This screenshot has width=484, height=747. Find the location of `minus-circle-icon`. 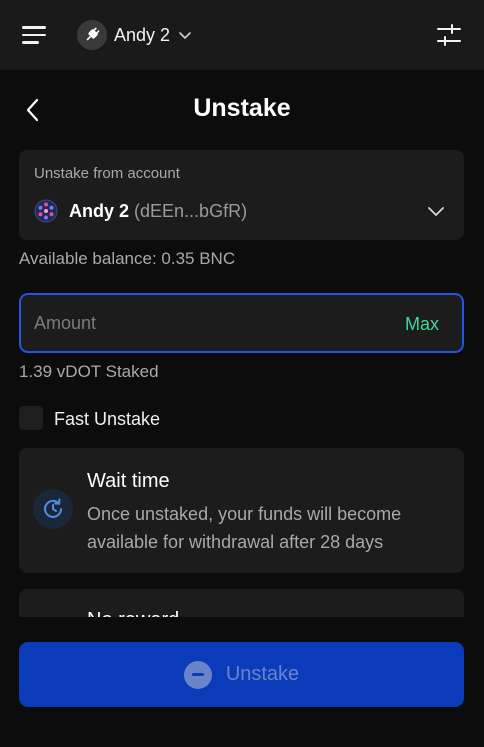

minus-circle-icon is located at coordinates (197, 674).